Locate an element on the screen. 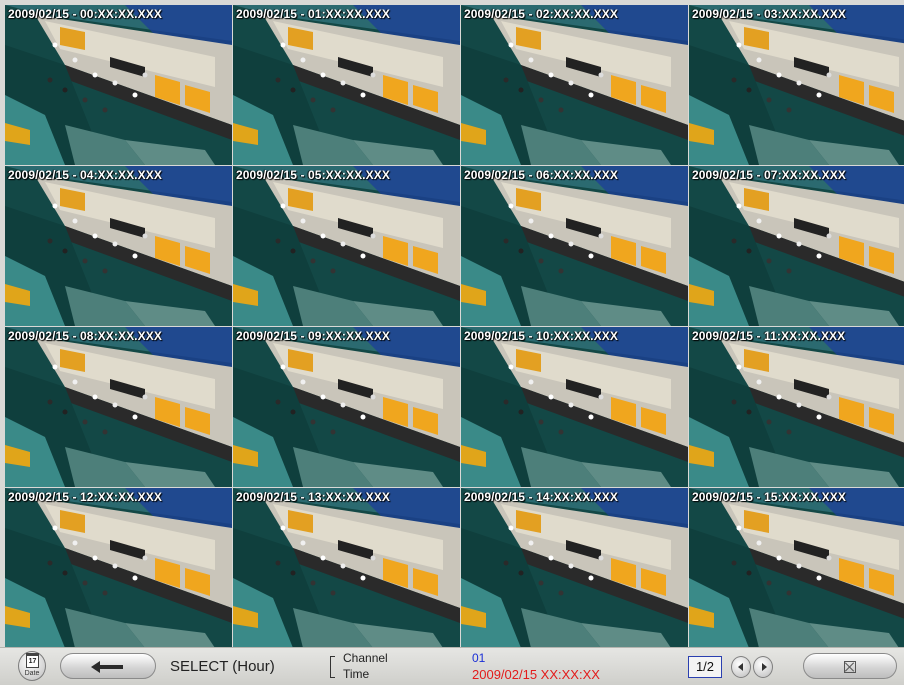  timestamp-label: 2009/02/15 - 08:XX:XX.XXX is located at coordinates (85, 336).